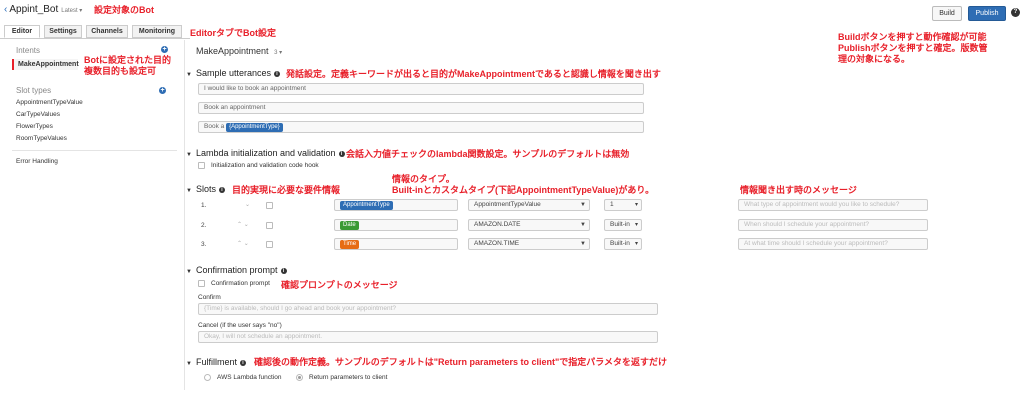 The height and width of the screenshot is (399, 1024). I want to click on sidebar-divider, so click(94, 150).